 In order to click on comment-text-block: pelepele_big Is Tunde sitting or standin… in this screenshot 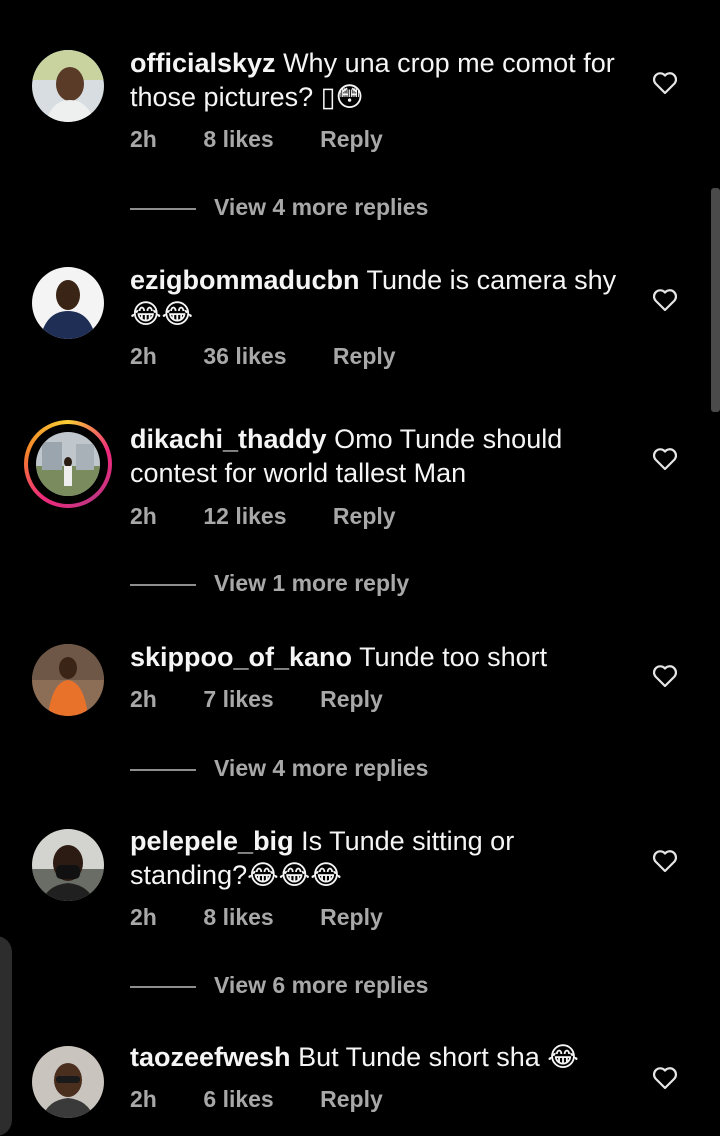, I will do `click(380, 858)`.